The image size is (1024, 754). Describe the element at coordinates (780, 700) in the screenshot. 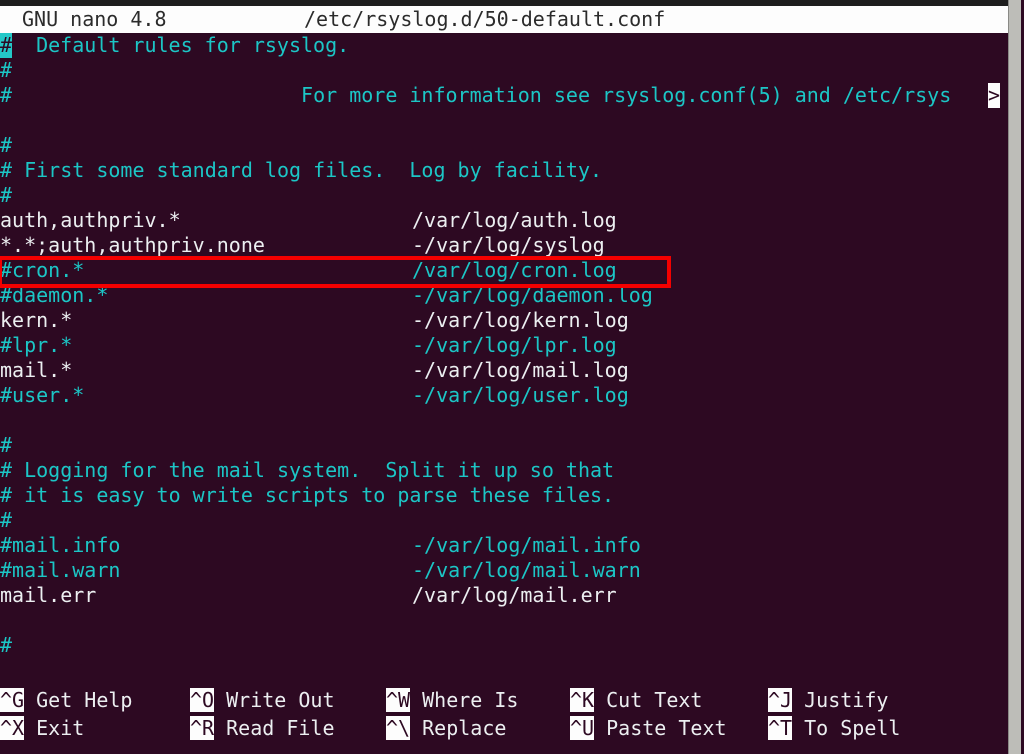

I see `shortcut-key: ^J` at that location.